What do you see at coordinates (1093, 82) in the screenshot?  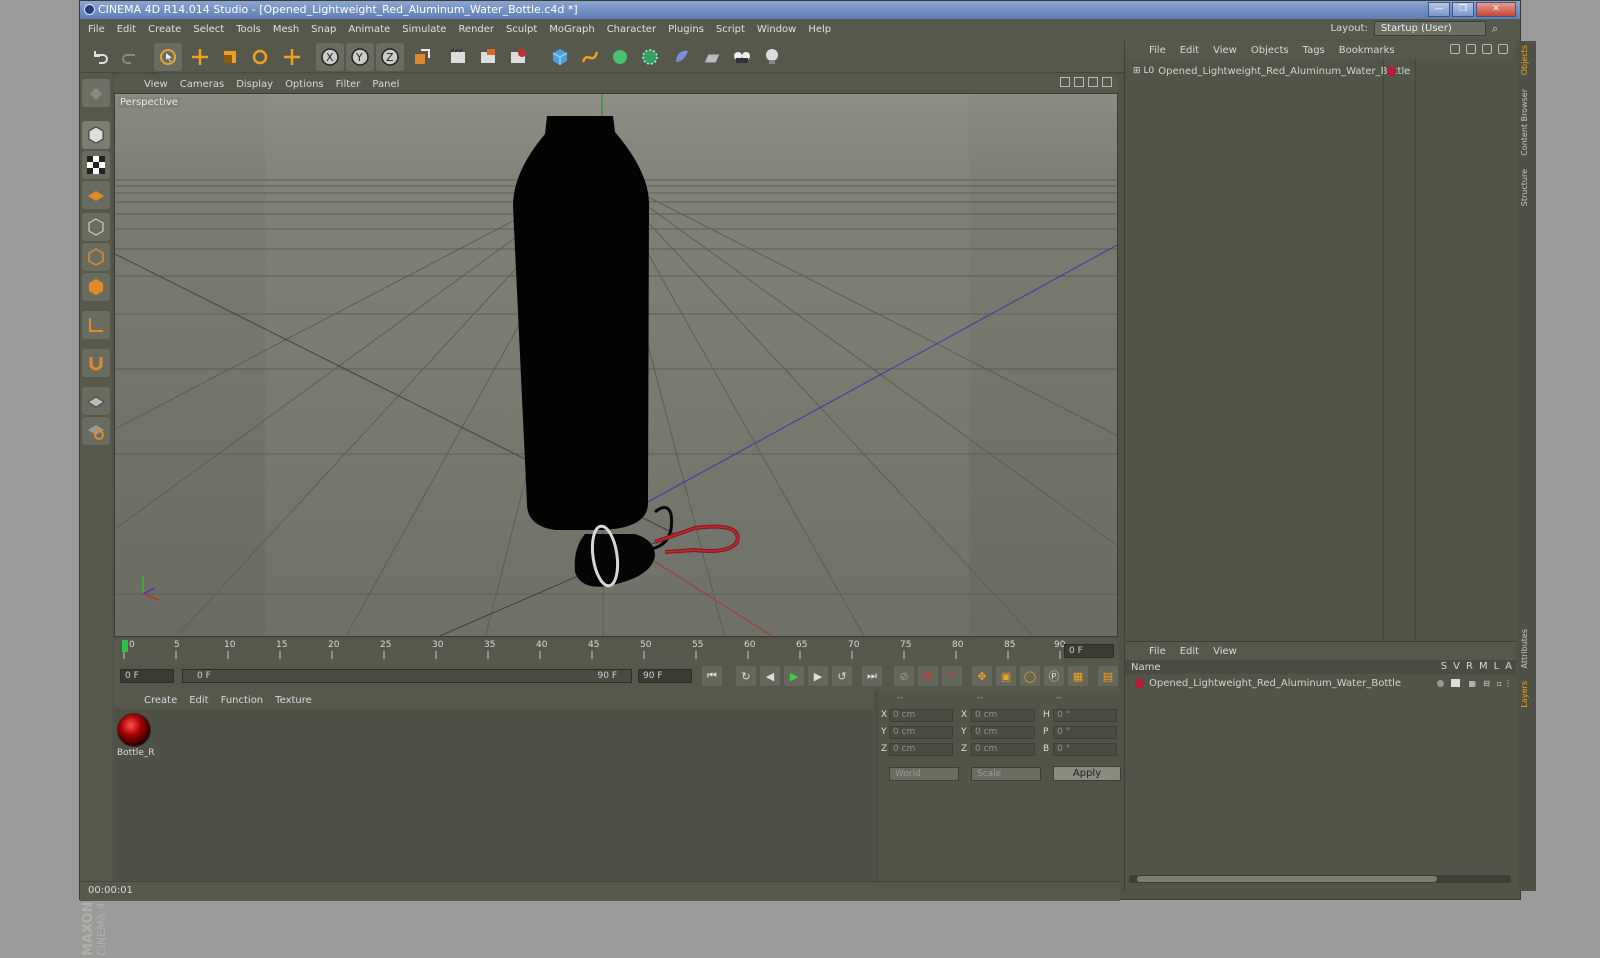 I see `orbit-icon` at bounding box center [1093, 82].